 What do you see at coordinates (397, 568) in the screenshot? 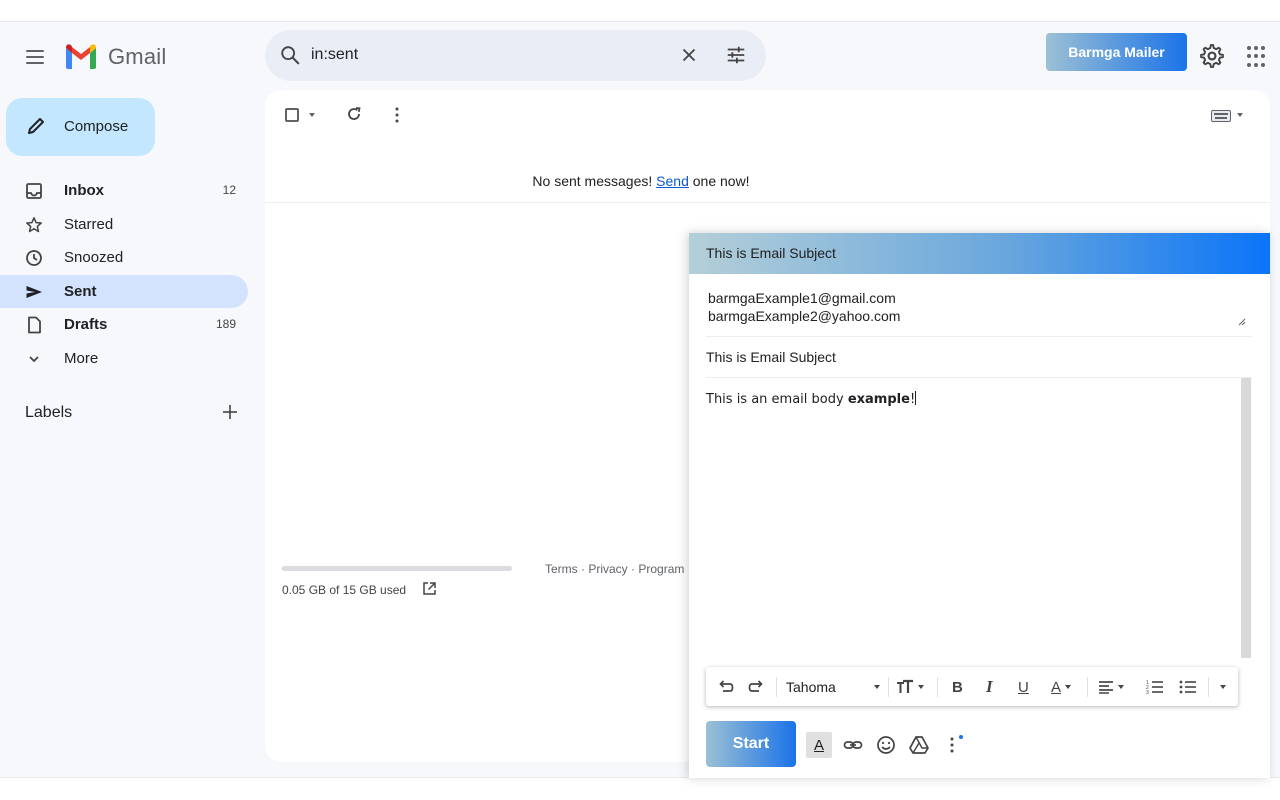
I see `storage-usage-bar` at bounding box center [397, 568].